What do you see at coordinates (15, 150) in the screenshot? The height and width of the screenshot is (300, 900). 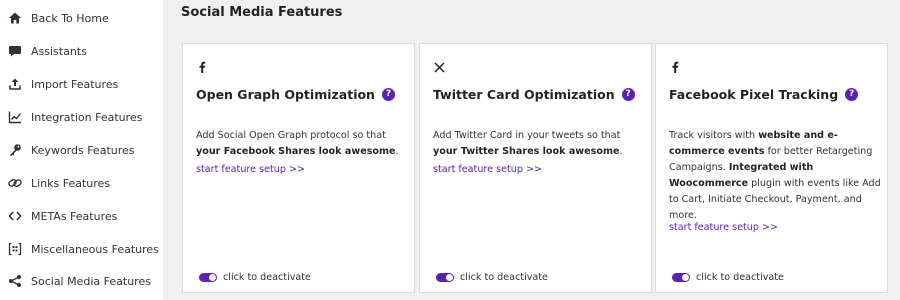 I see `key-icon` at bounding box center [15, 150].